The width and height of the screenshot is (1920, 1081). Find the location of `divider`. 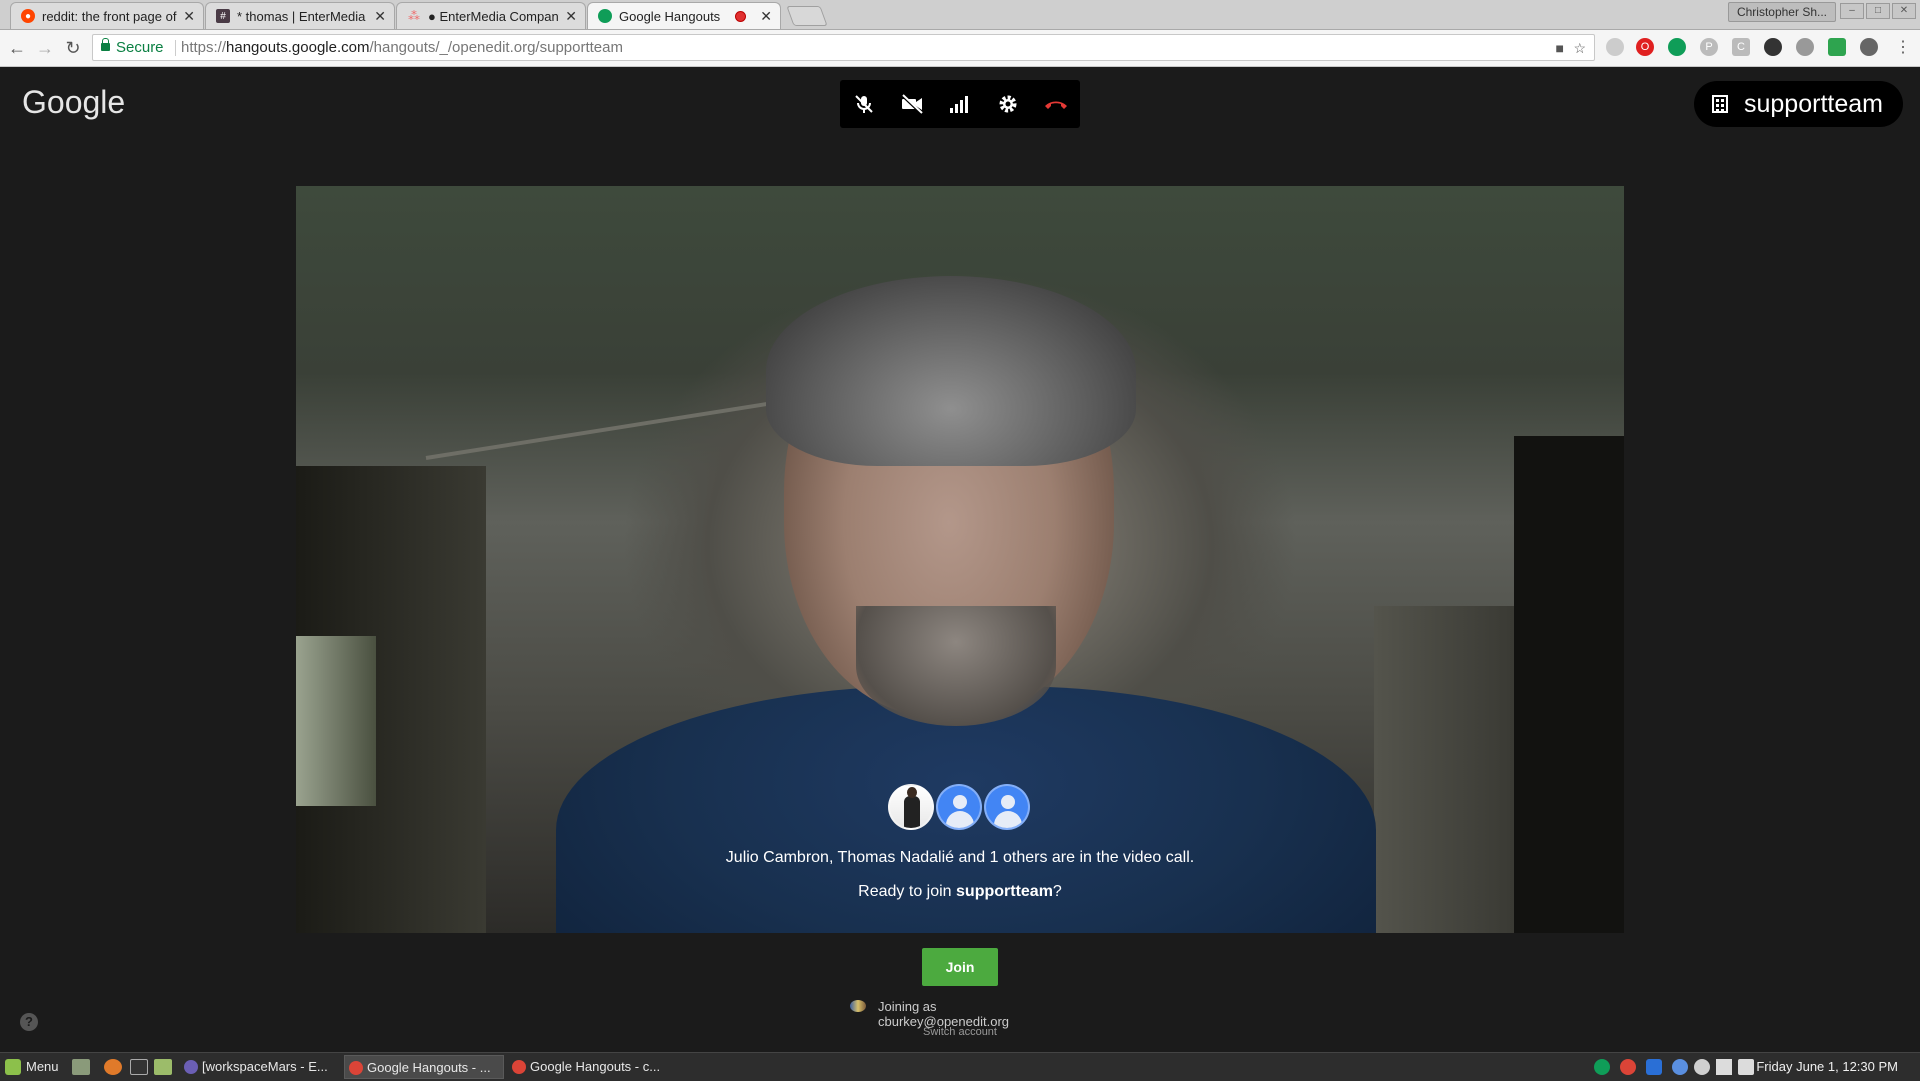

divider is located at coordinates (175, 48).